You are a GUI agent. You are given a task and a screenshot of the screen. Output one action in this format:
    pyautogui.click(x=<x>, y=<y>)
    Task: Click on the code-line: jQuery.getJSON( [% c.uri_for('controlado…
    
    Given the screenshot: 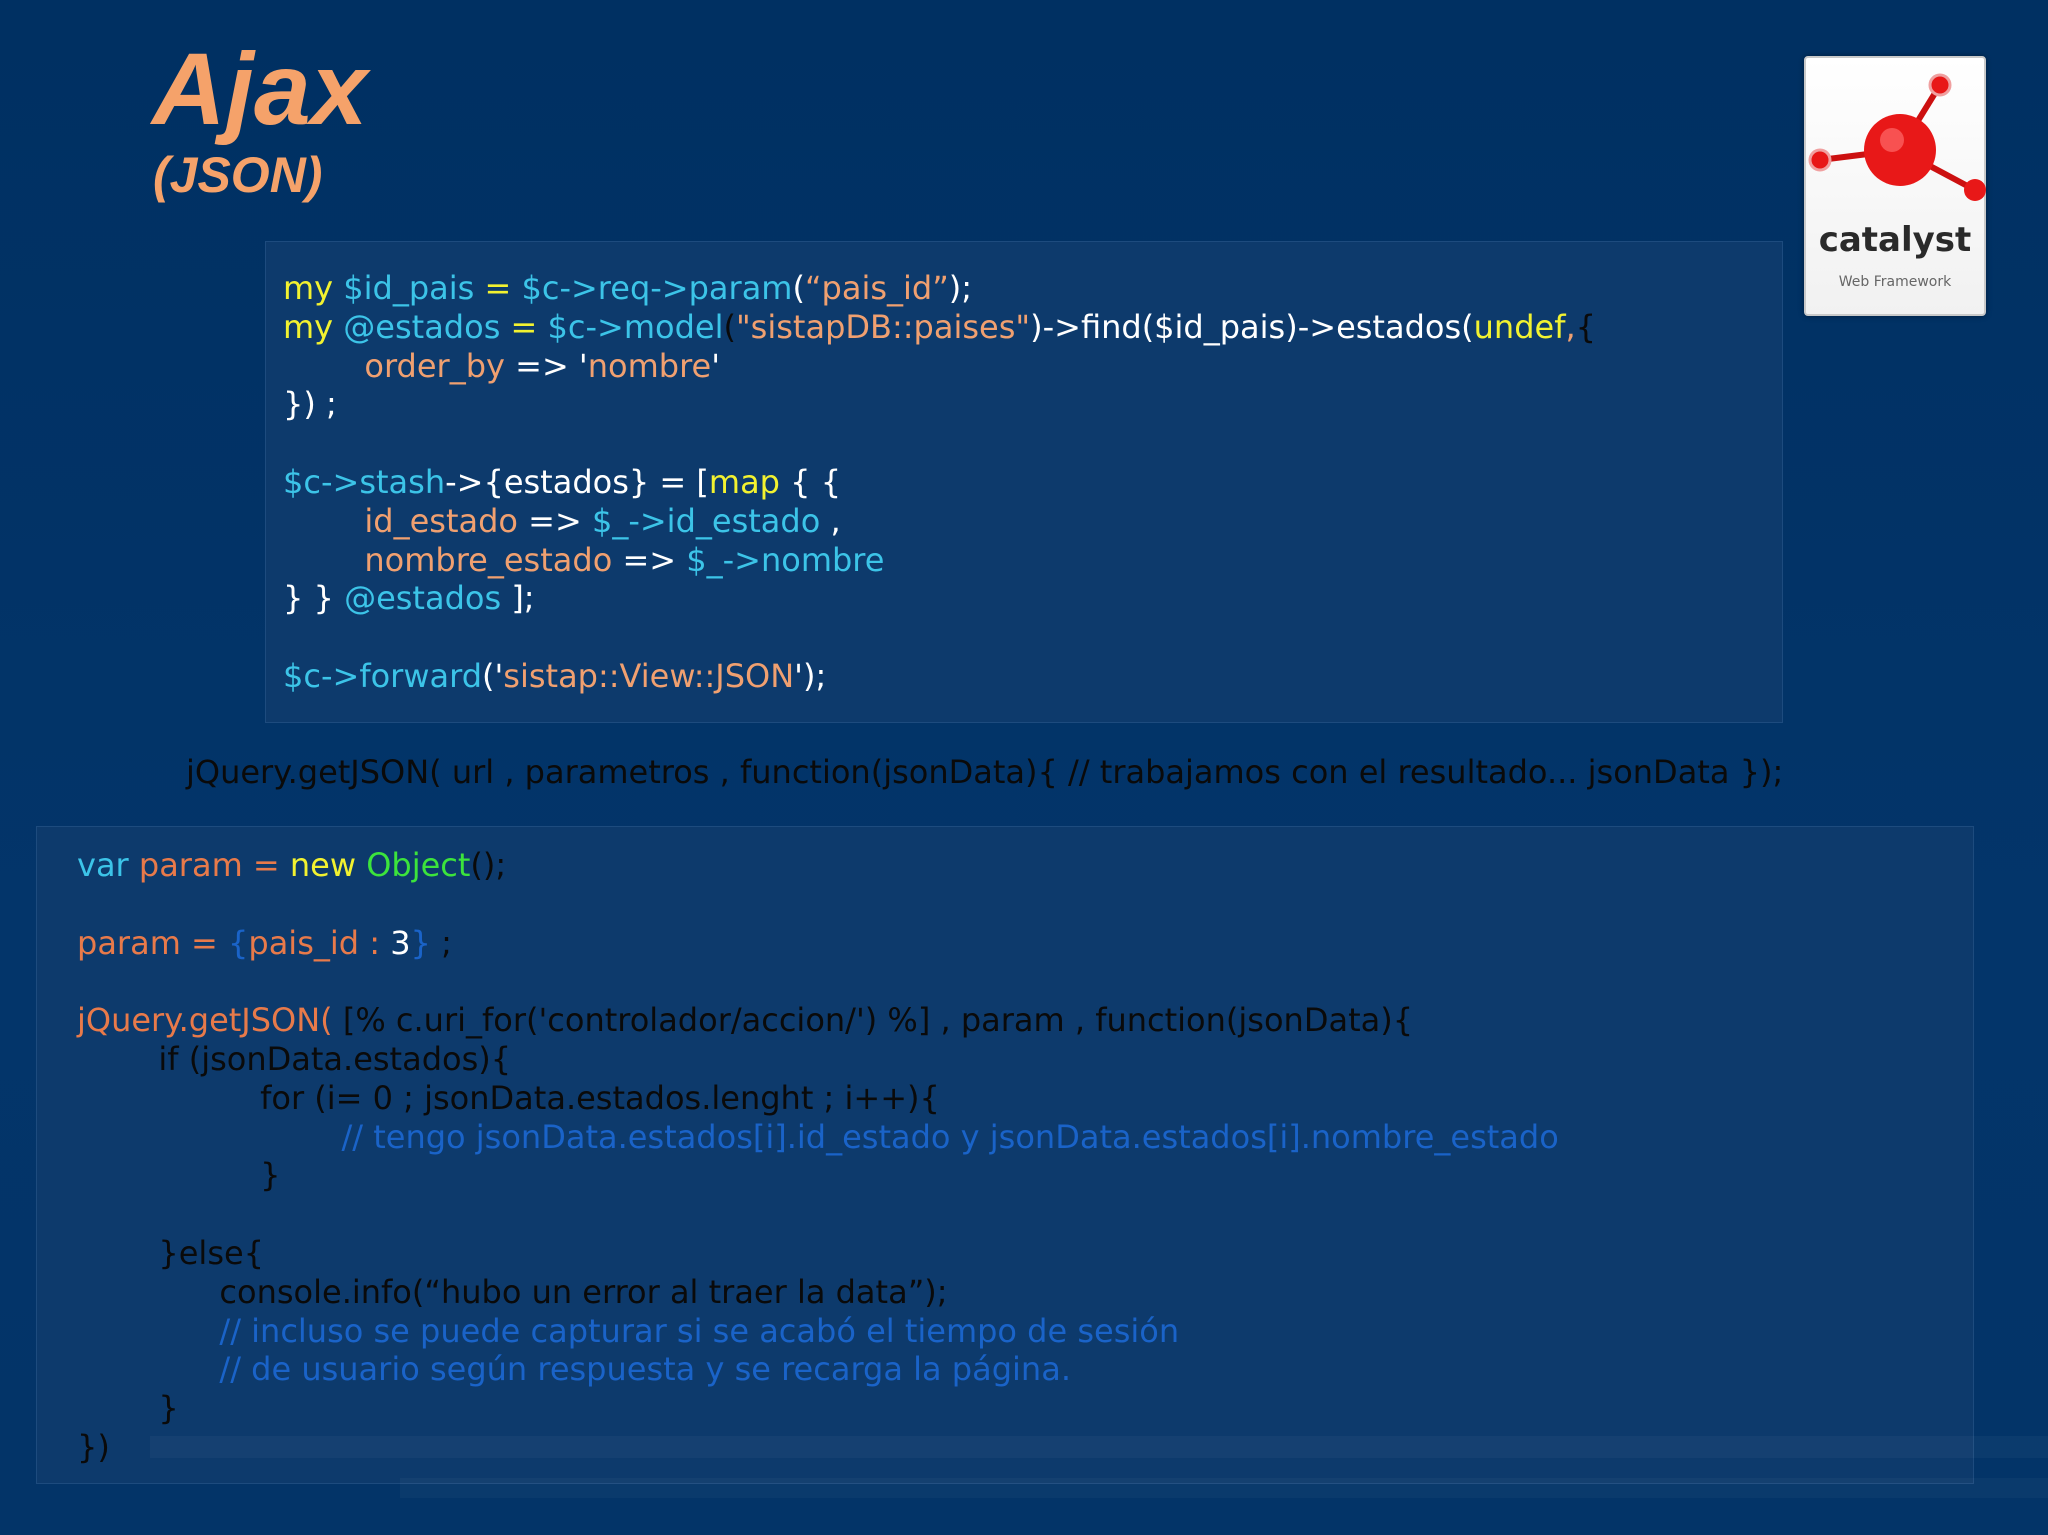 What is the action you would take?
    pyautogui.click(x=818, y=1020)
    